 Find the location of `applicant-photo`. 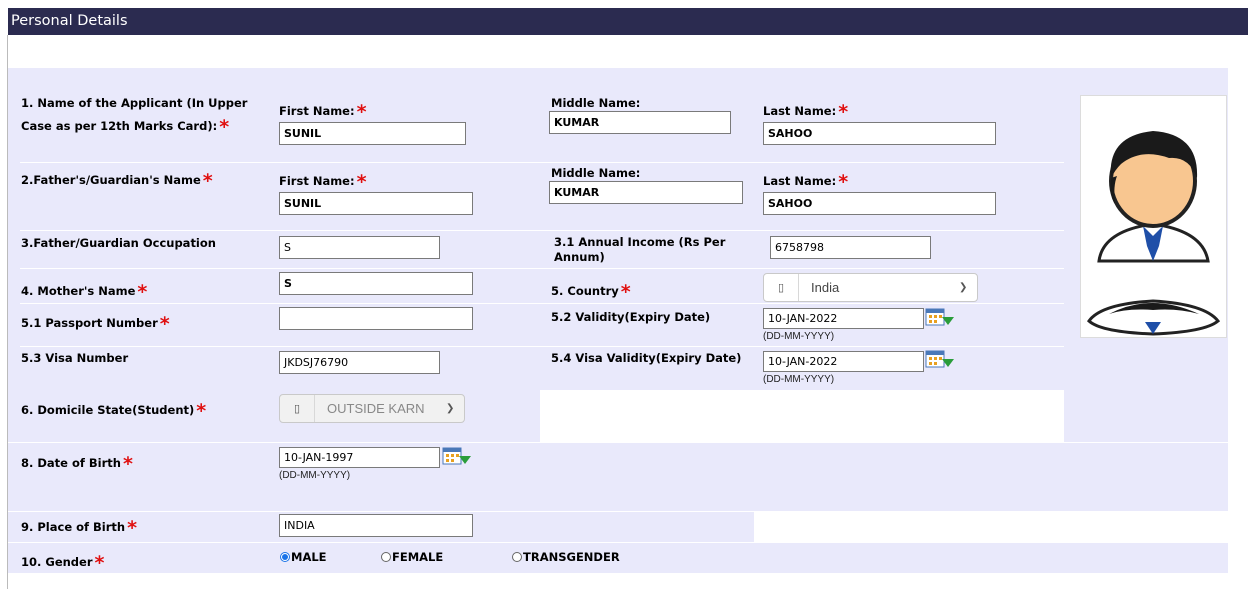

applicant-photo is located at coordinates (1153, 216).